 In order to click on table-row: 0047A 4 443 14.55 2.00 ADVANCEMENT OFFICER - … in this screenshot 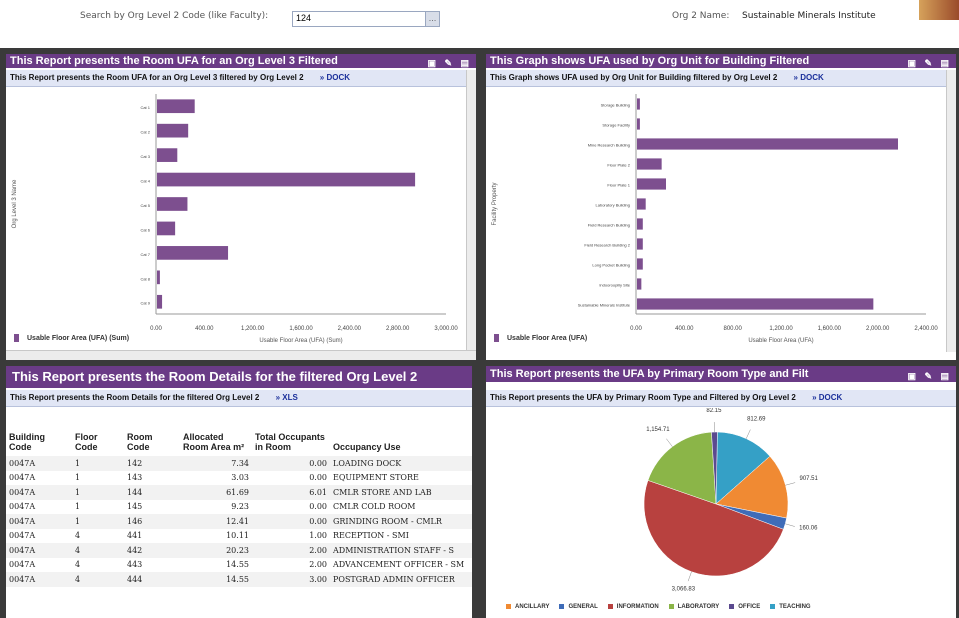, I will do `click(239, 565)`.